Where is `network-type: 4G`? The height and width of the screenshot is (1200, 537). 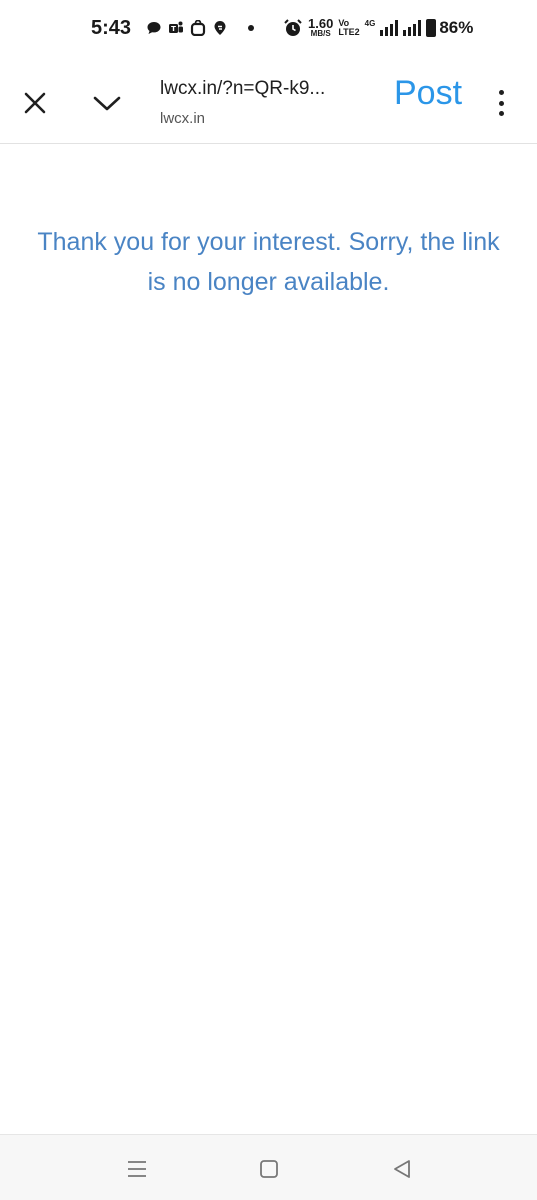
network-type: 4G is located at coordinates (370, 23).